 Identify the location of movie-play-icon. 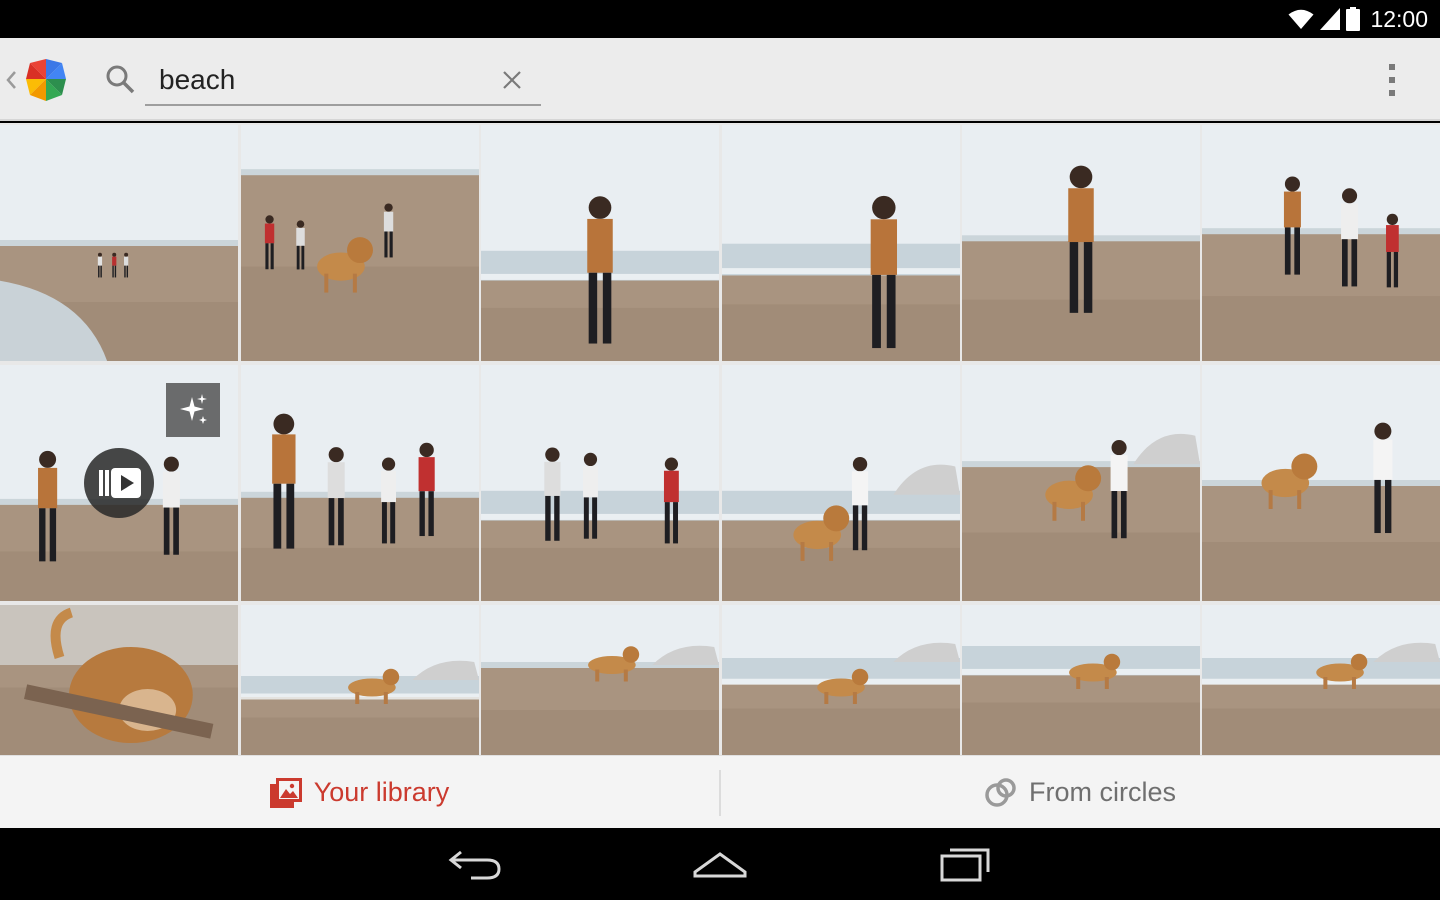
(120, 483).